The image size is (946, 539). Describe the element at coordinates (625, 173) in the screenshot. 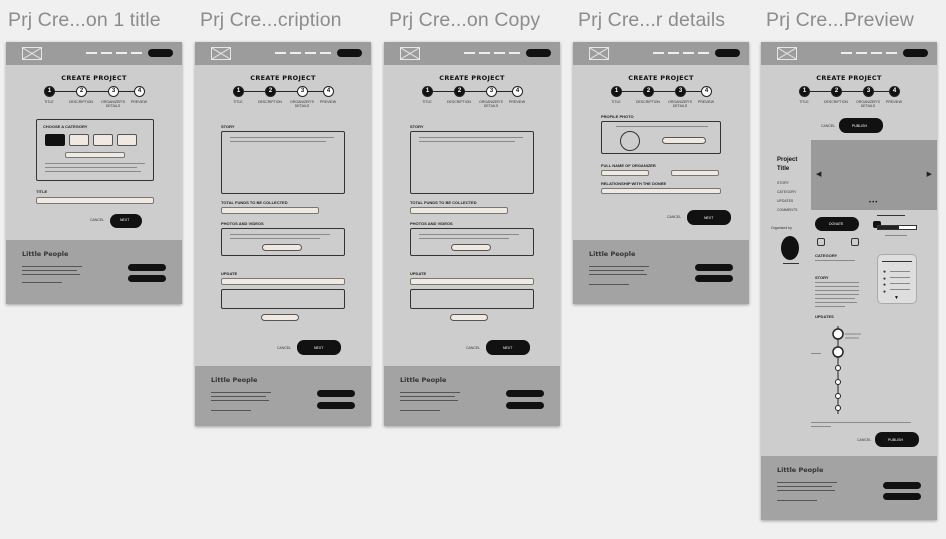

I see `first-name-input` at that location.